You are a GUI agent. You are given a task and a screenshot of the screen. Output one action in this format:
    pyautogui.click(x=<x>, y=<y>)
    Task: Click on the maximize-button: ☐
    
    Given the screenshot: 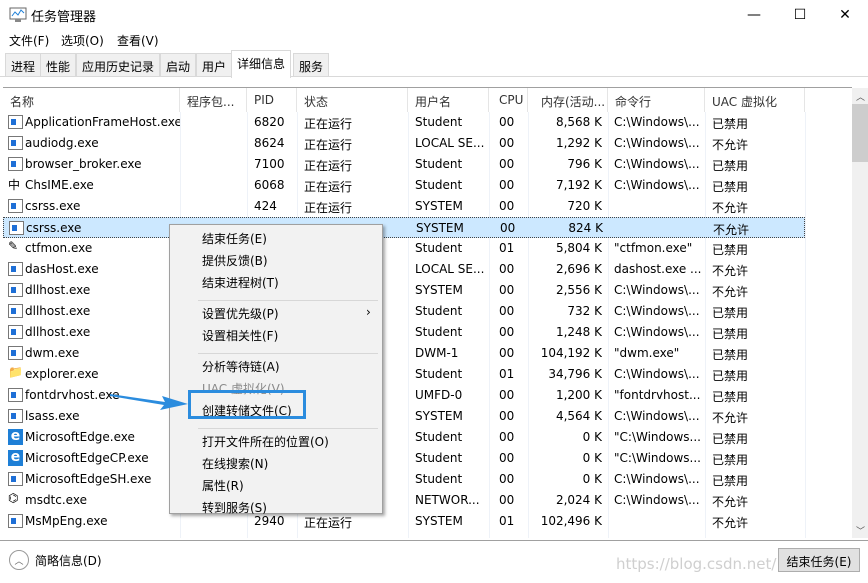 What is the action you would take?
    pyautogui.click(x=800, y=15)
    